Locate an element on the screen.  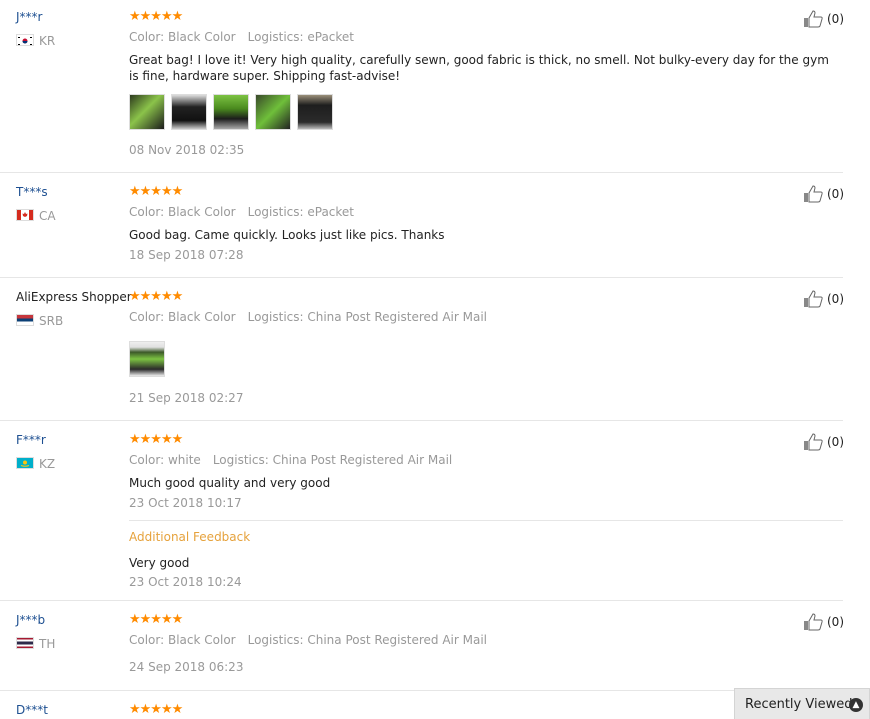
country-code: KZ is located at coordinates (47, 464).